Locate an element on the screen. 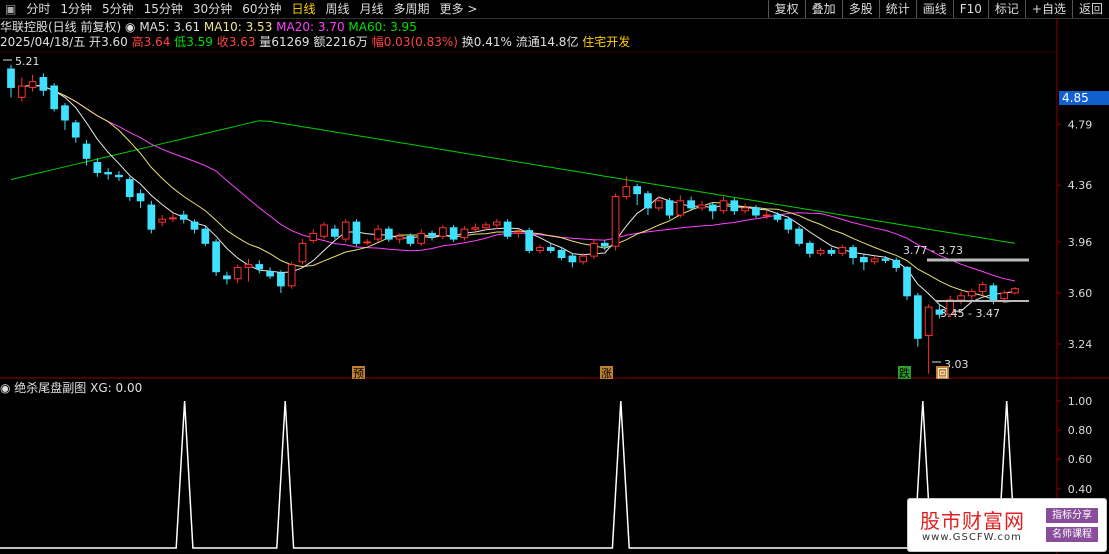  marker-label: 预 is located at coordinates (358, 373).